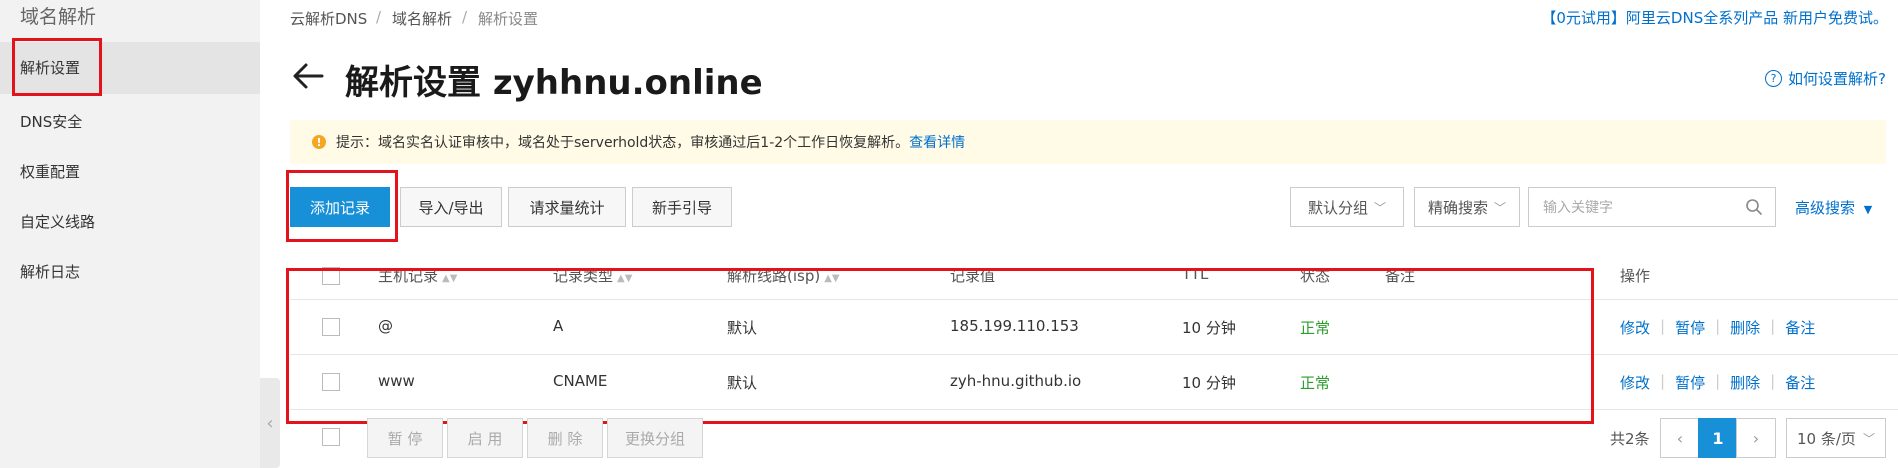 This screenshot has height=468, width=1898. What do you see at coordinates (130, 272) in the screenshot?
I see `sidebar-item-resolve-log: 解析日志` at bounding box center [130, 272].